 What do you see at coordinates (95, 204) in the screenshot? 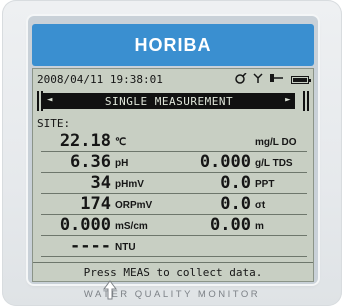
I see `measurement-value: 174` at bounding box center [95, 204].